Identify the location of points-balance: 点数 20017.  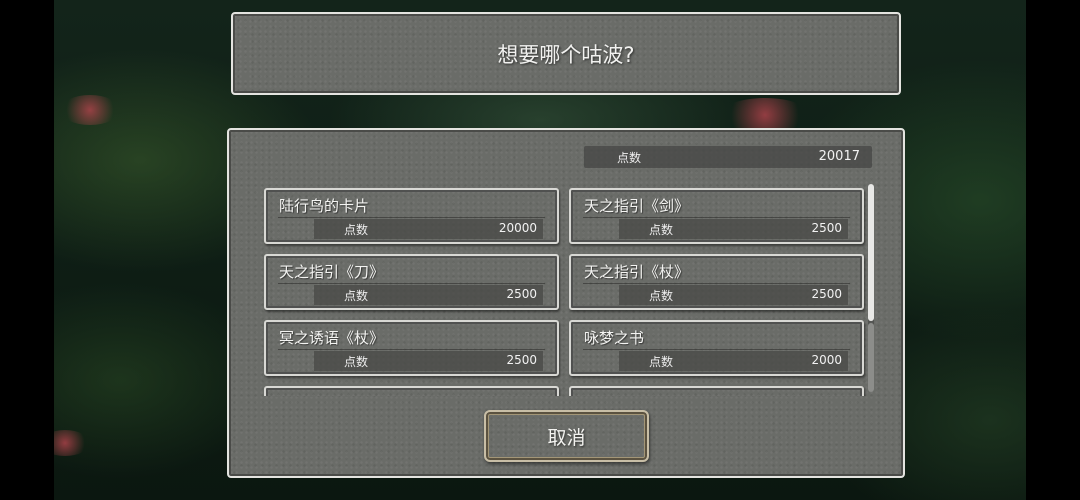
(728, 157).